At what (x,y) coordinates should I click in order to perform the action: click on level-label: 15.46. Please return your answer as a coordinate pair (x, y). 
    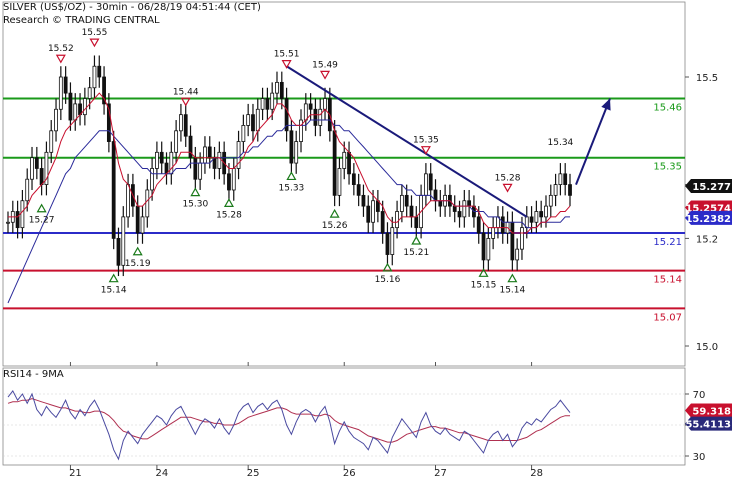
    Looking at the image, I should click on (667, 108).